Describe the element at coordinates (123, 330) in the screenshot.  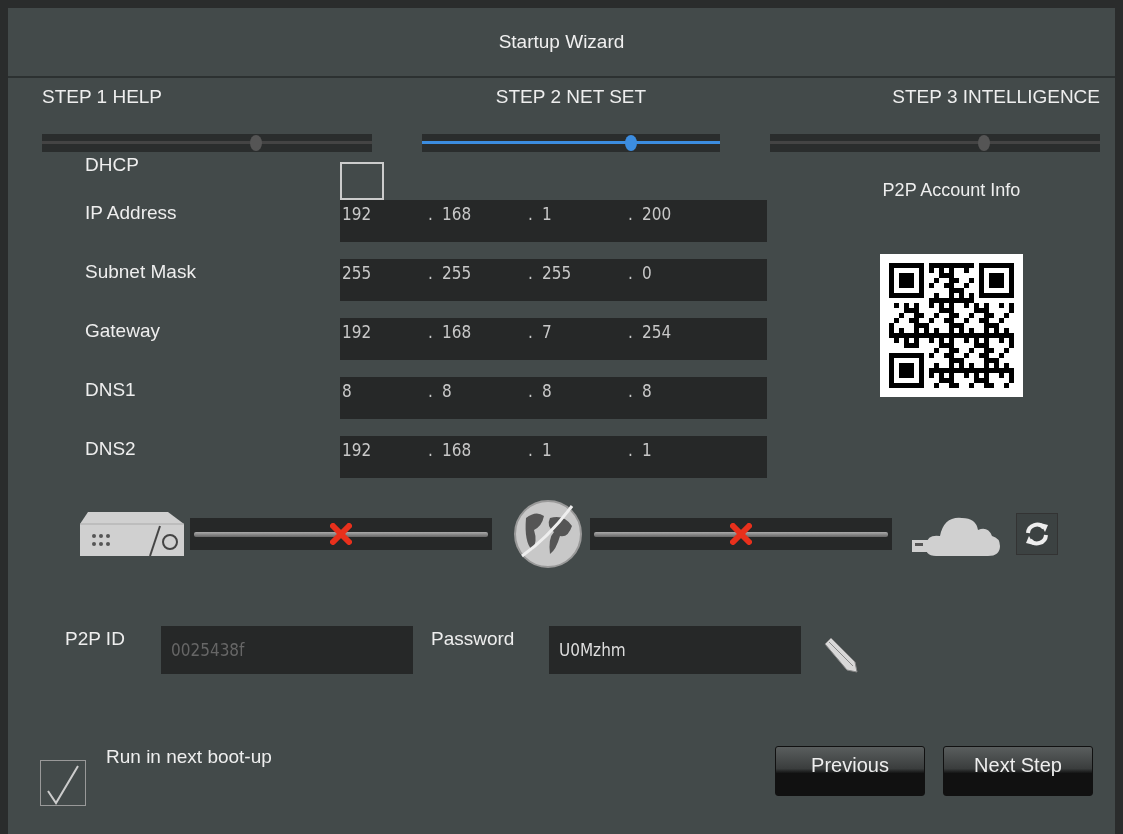
I see `field-label: Gateway` at that location.